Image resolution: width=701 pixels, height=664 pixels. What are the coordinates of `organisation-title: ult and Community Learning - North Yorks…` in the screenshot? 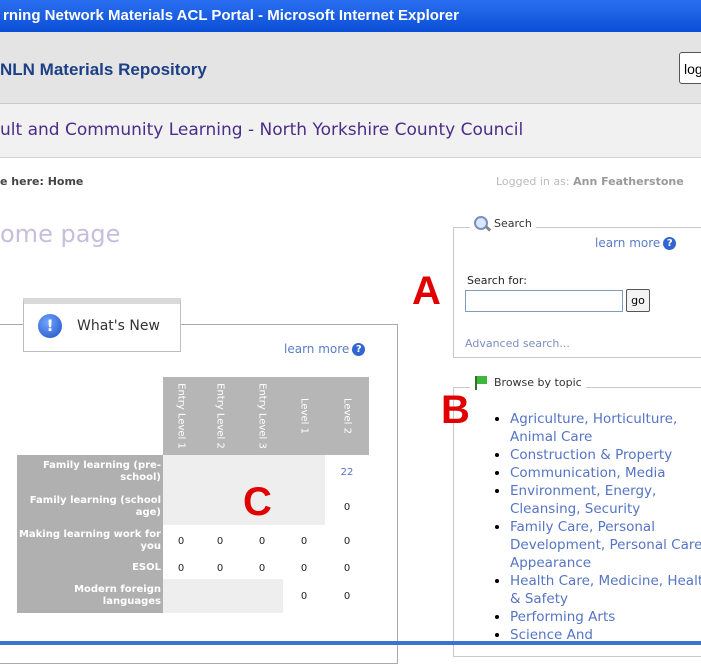 It's located at (262, 130).